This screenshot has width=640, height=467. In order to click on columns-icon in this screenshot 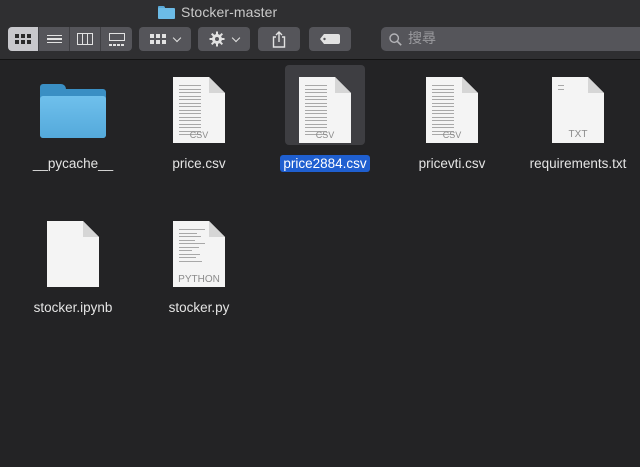, I will do `click(85, 39)`.